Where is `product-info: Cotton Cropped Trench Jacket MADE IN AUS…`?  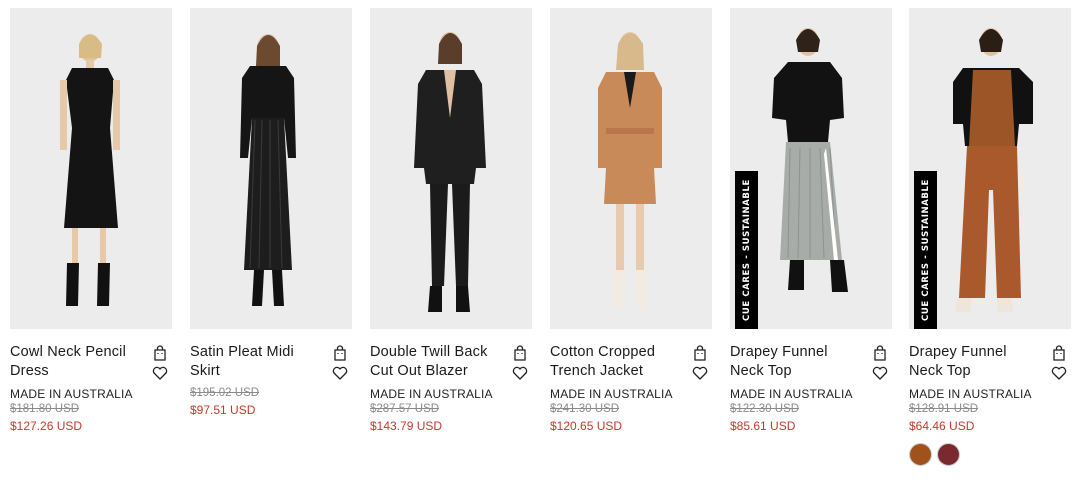
product-info: Cotton Cropped Trench Jacket MADE IN AUS… is located at coordinates (631, 381).